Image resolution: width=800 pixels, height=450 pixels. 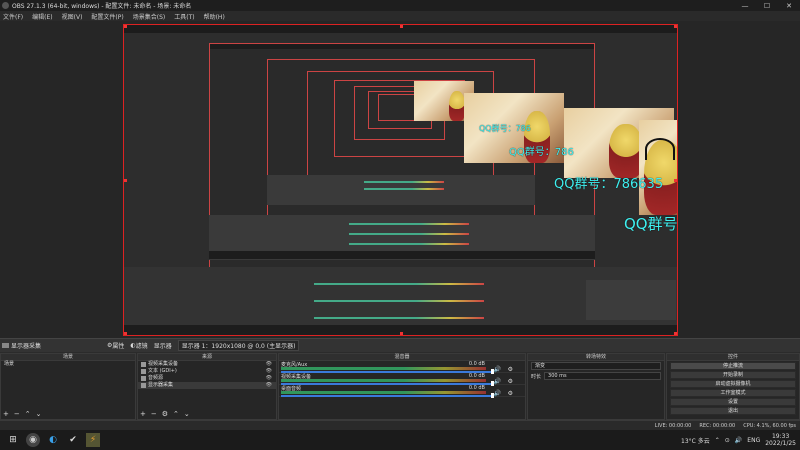 What do you see at coordinates (733, 366) in the screenshot?
I see `stop-streaming-button: 停止推流` at bounding box center [733, 366].